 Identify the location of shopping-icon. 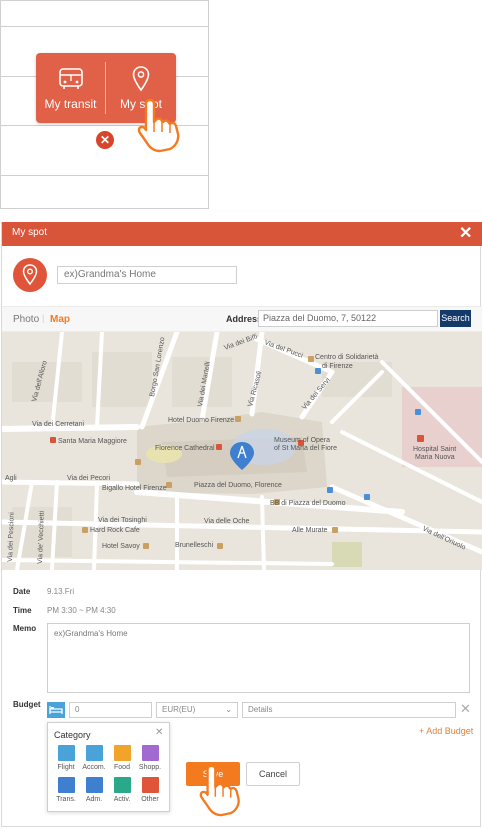
(150, 753).